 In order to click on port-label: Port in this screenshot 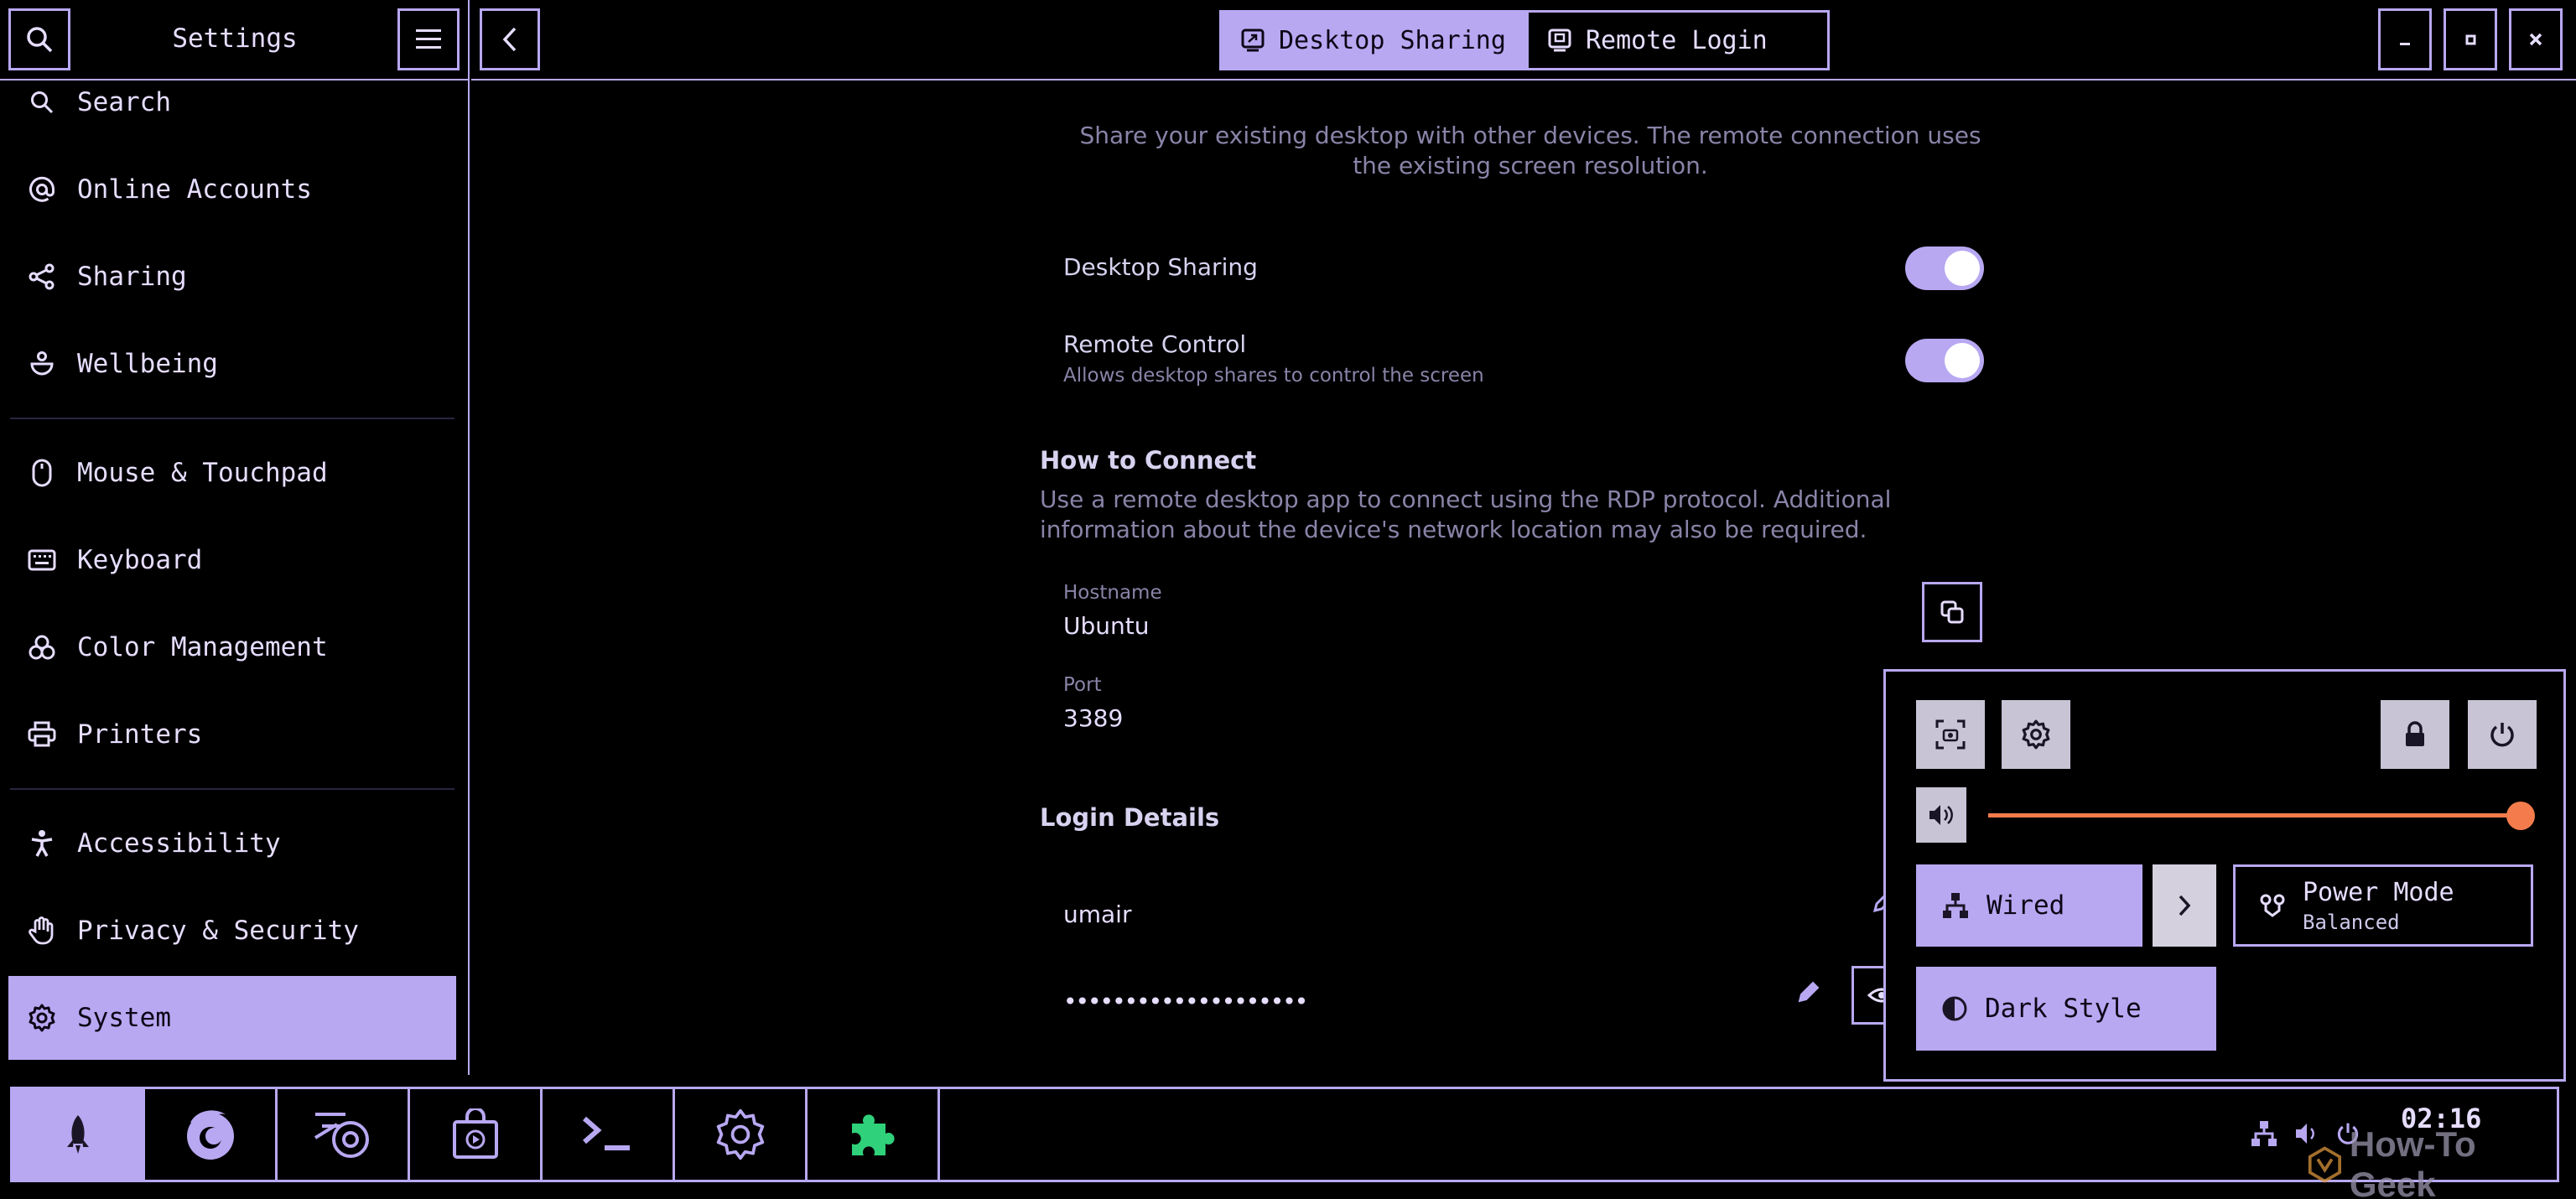, I will do `click(1082, 685)`.